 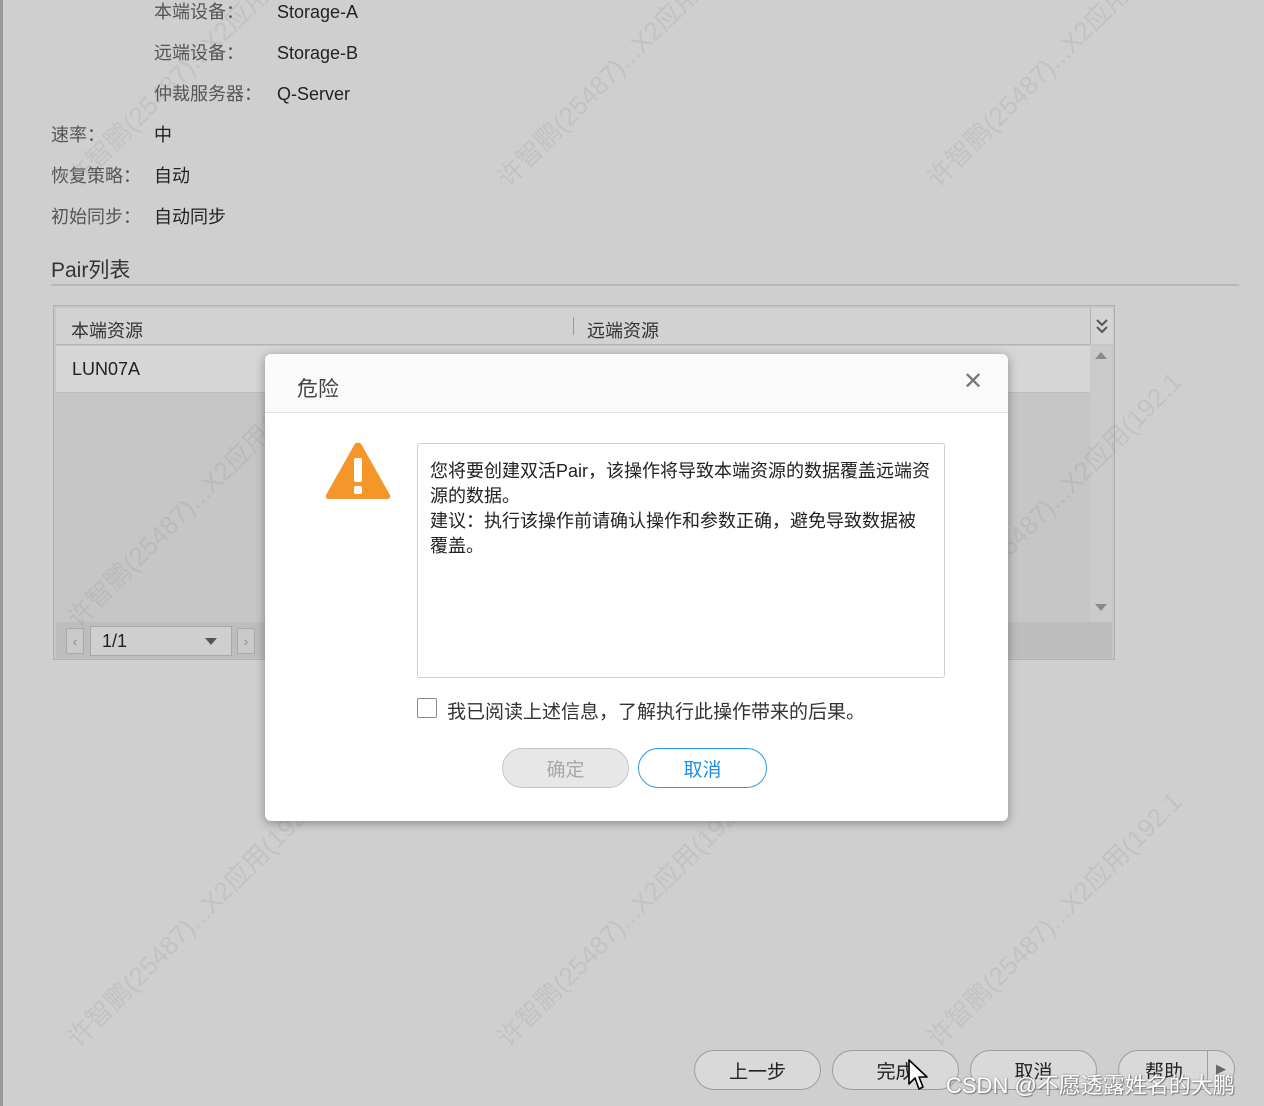 What do you see at coordinates (78, 135) in the screenshot?
I see `rate-label: 速率：` at bounding box center [78, 135].